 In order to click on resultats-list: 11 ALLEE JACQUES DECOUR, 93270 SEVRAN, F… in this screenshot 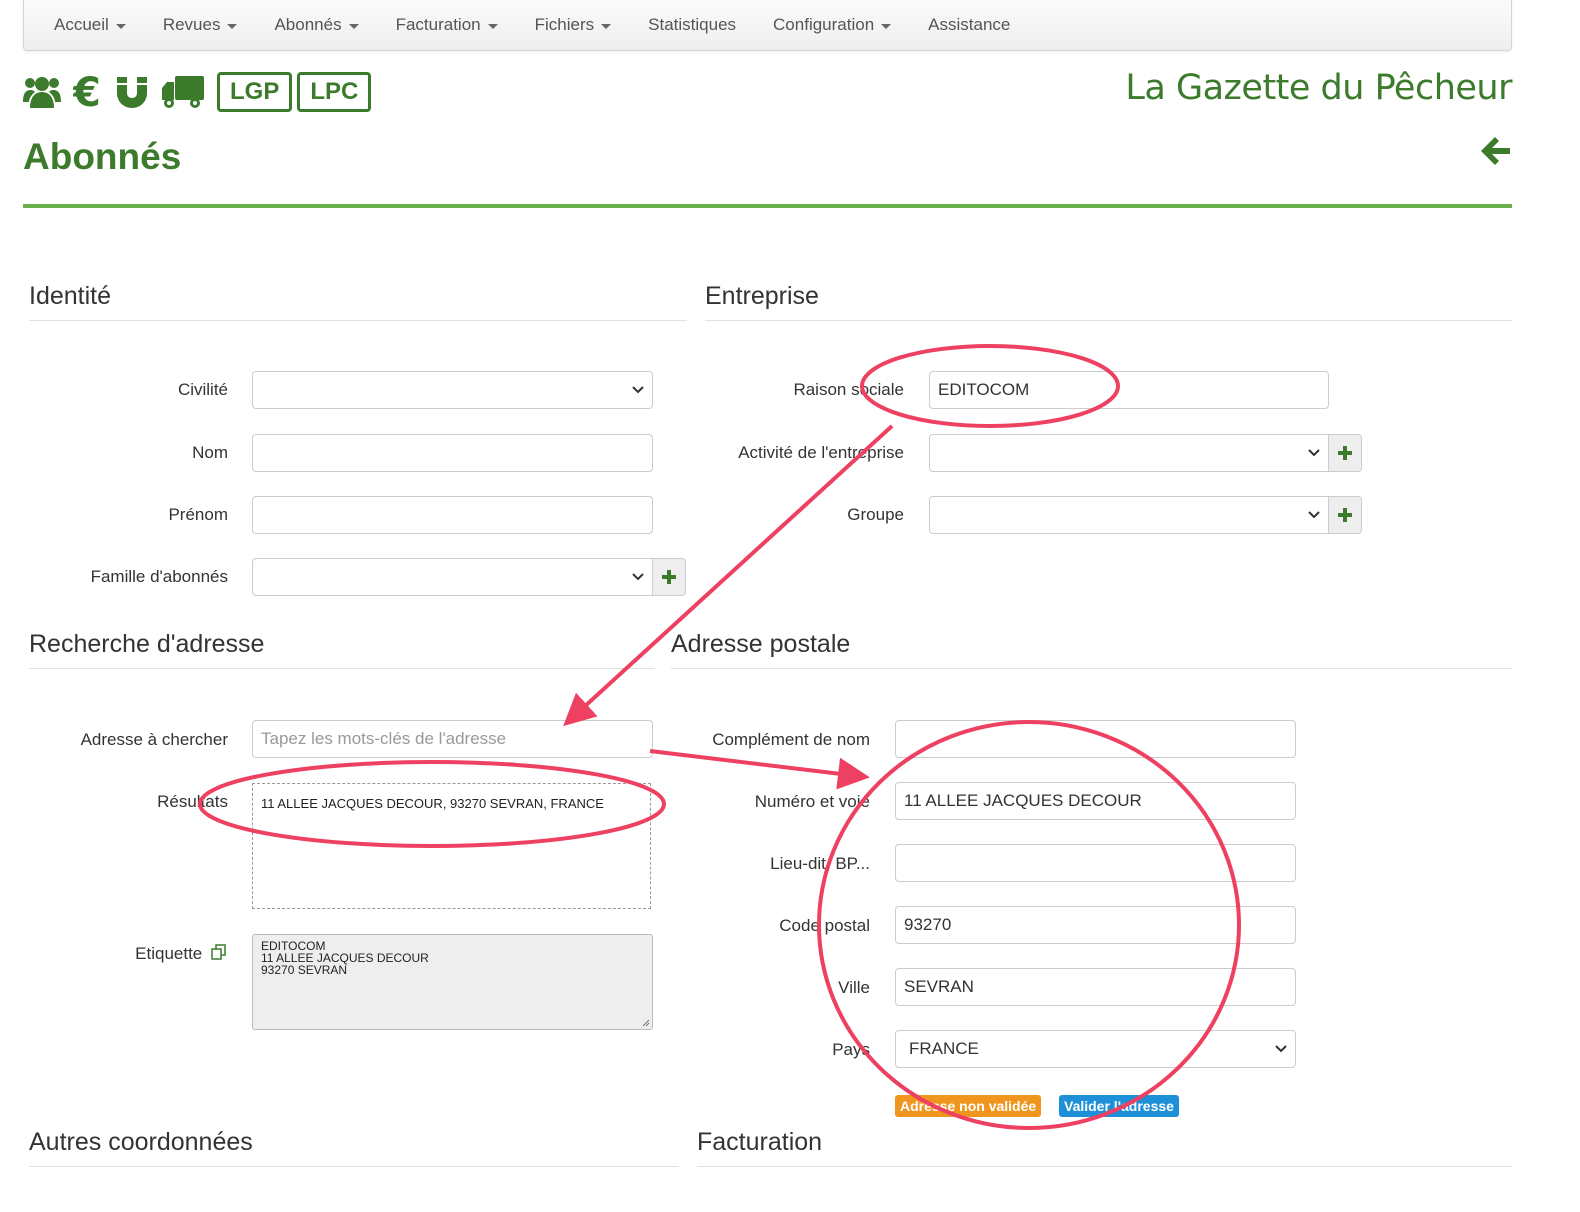, I will do `click(451, 846)`.